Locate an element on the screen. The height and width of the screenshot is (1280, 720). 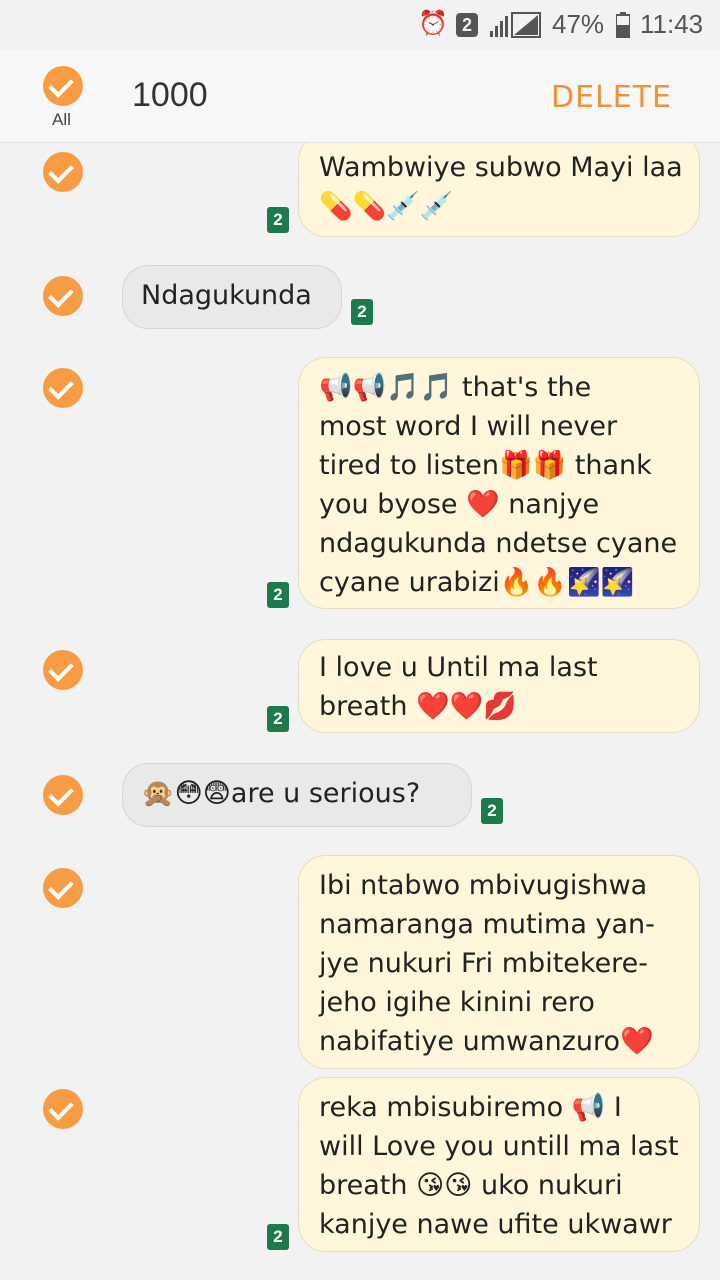
sent-message-bubble: I love u Until ma last breath ❤️❤️💋 is located at coordinates (499, 686).